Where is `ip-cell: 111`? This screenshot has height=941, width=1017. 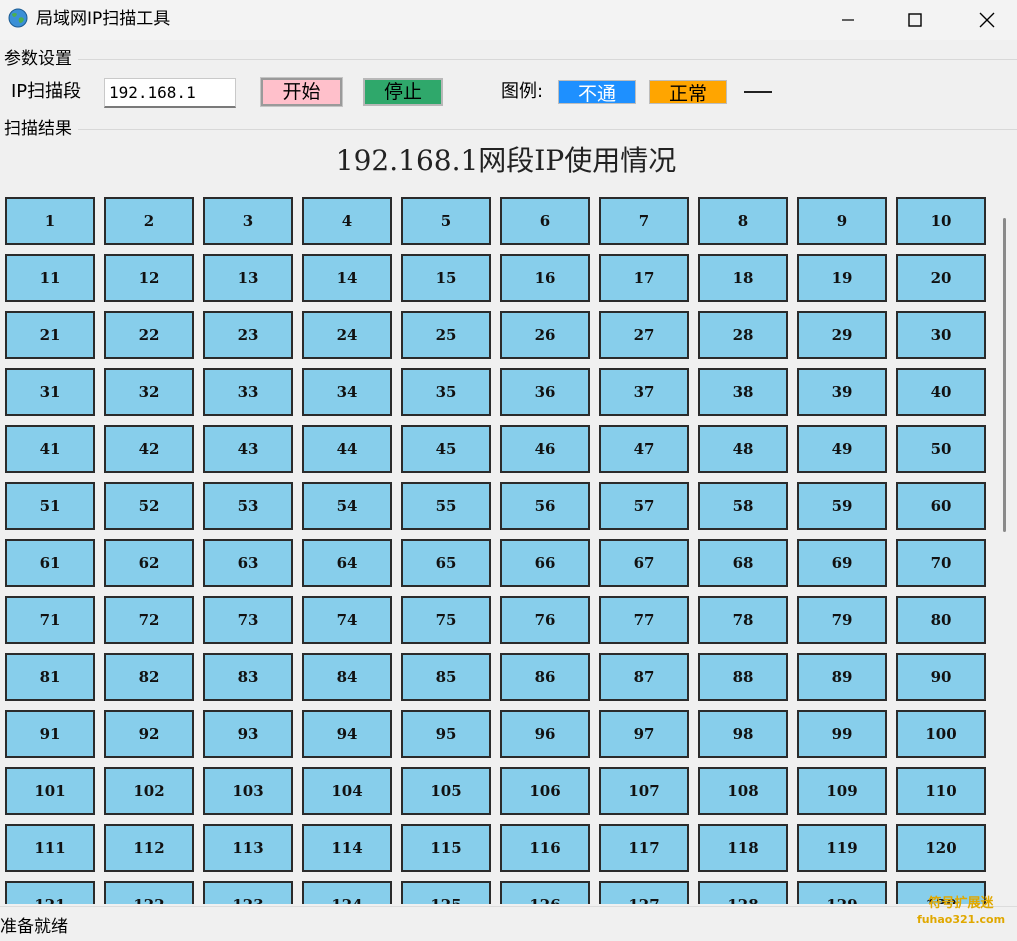 ip-cell: 111 is located at coordinates (50, 848).